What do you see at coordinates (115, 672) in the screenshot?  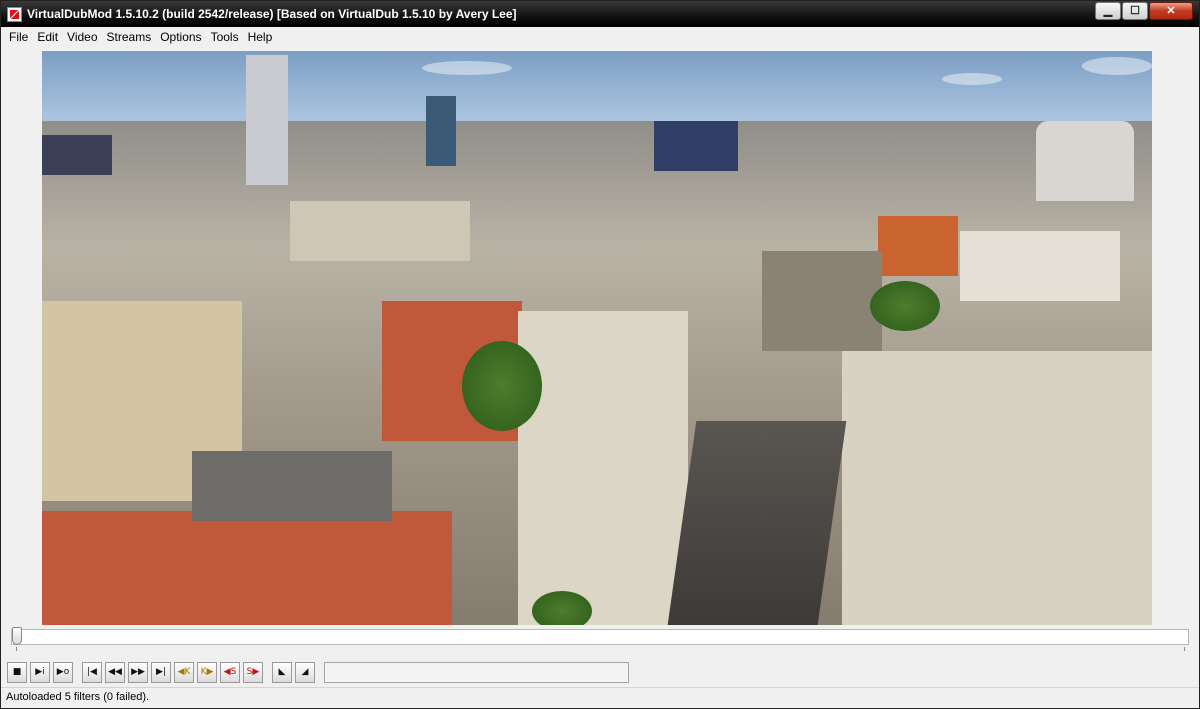 I see `step-back-icon: ◀◀` at bounding box center [115, 672].